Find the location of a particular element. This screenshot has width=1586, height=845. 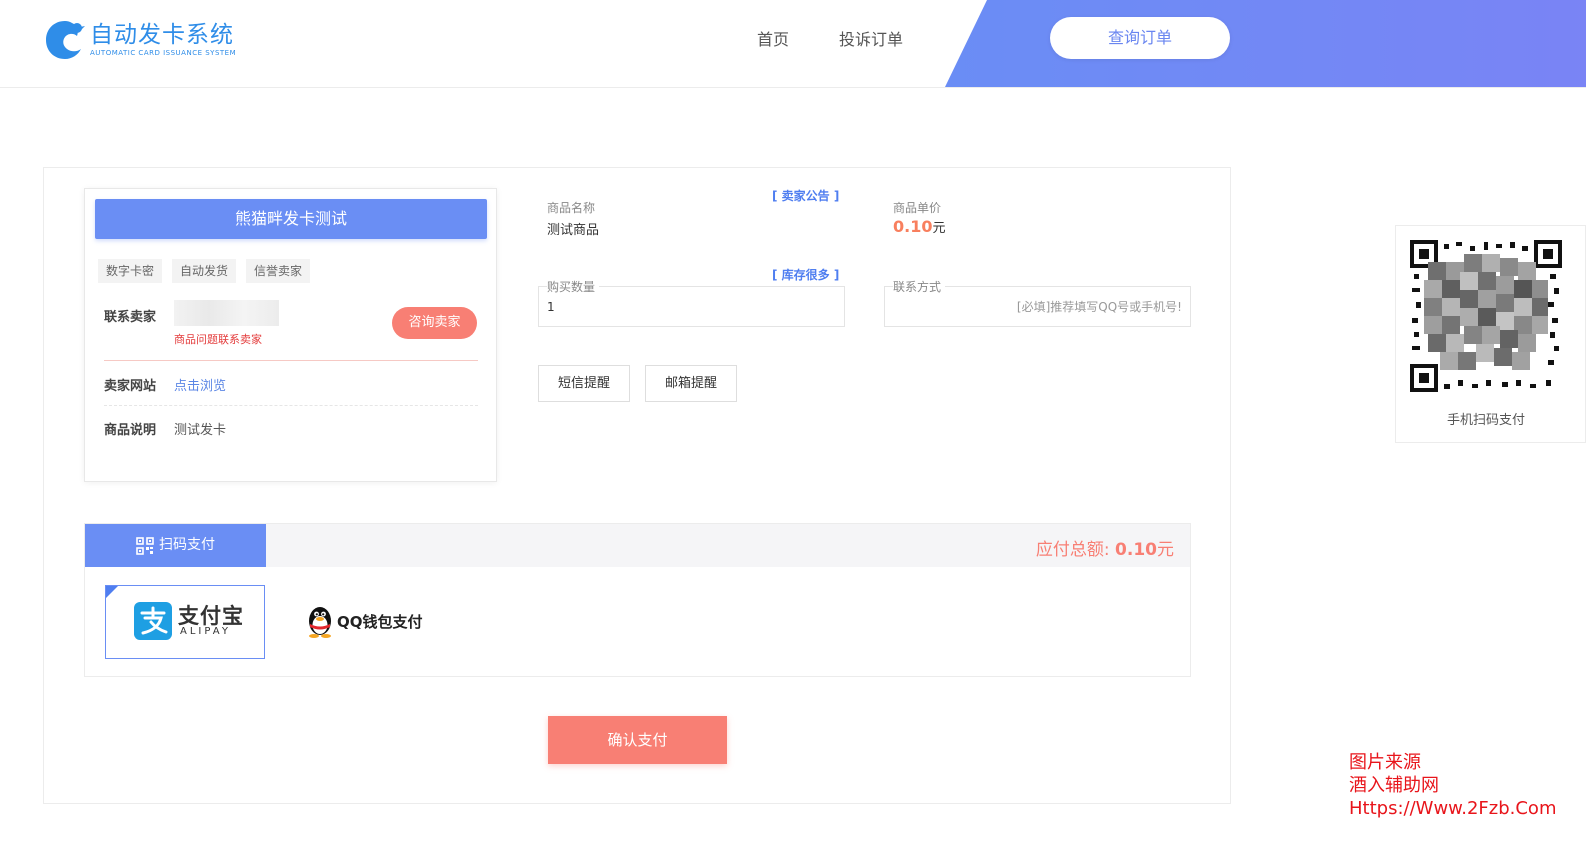

payment-section: 扫码支付 应付总额: 0.10元 支付宝 ALIPAY QQ钱包支付 is located at coordinates (637, 600).